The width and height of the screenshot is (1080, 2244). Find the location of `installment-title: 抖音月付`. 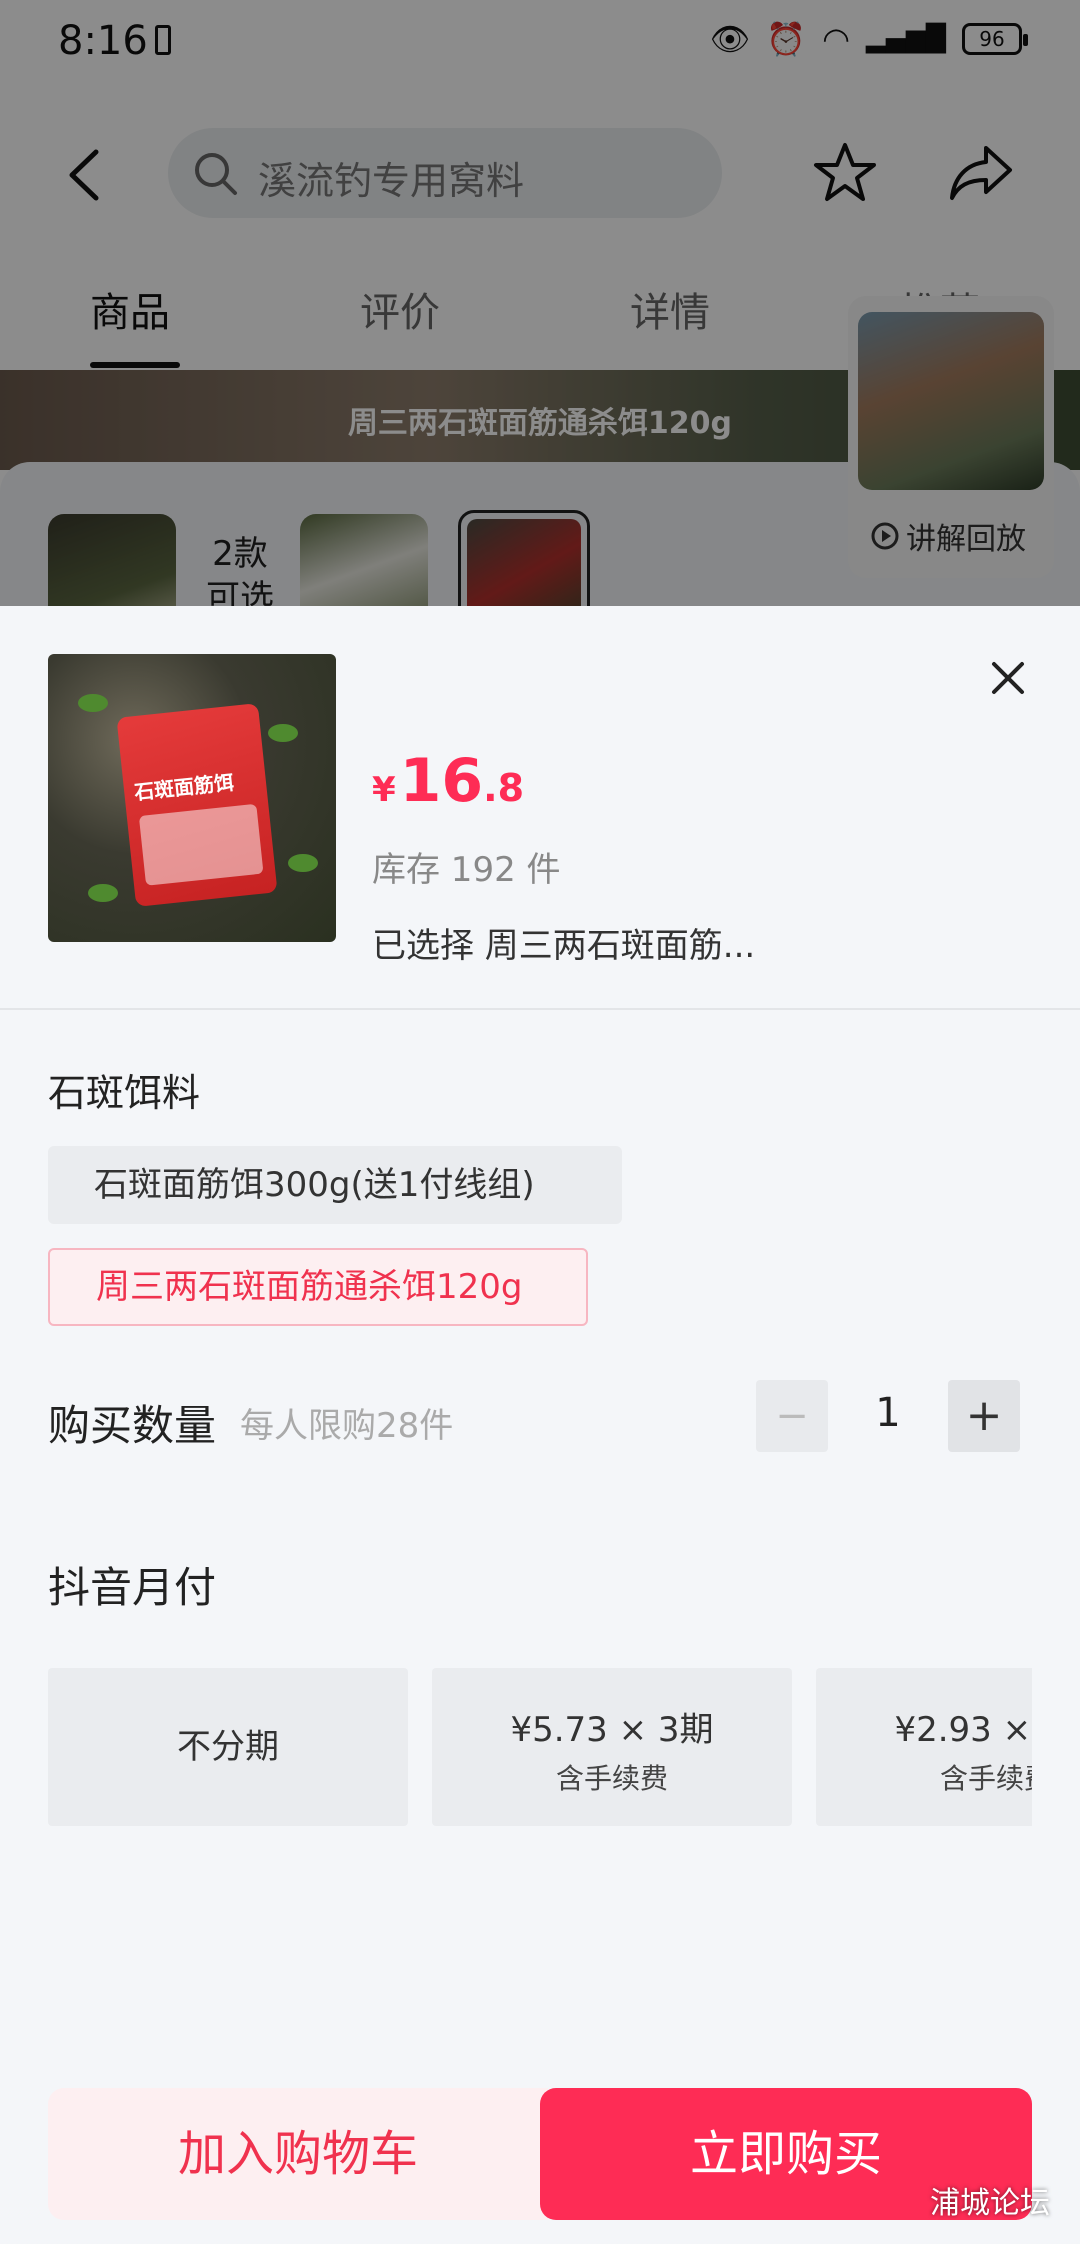

installment-title: 抖音月付 is located at coordinates (132, 1587).